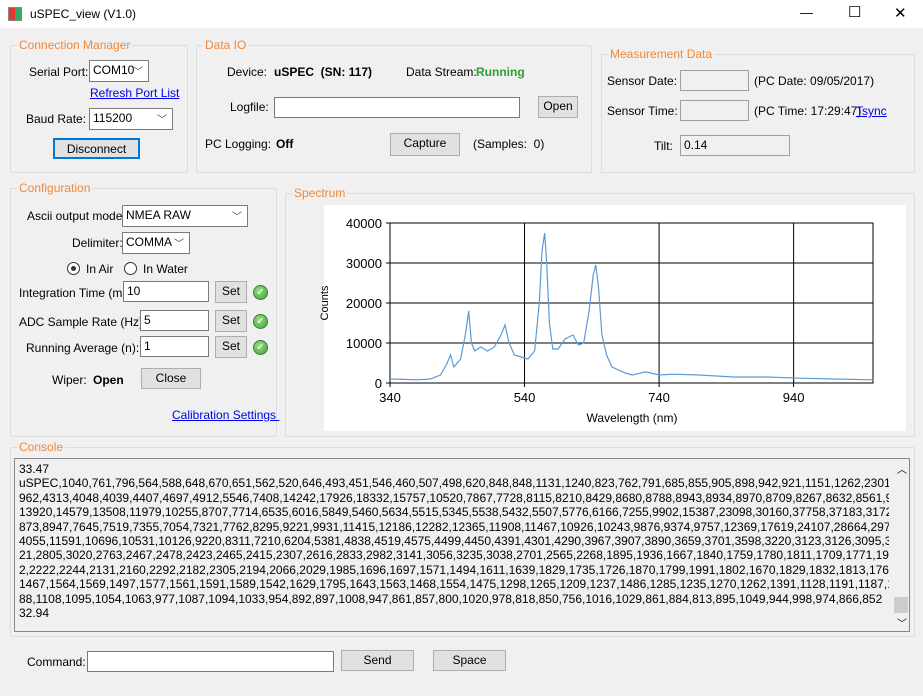  What do you see at coordinates (469, 660) in the screenshot?
I see `space-button: Space` at bounding box center [469, 660].